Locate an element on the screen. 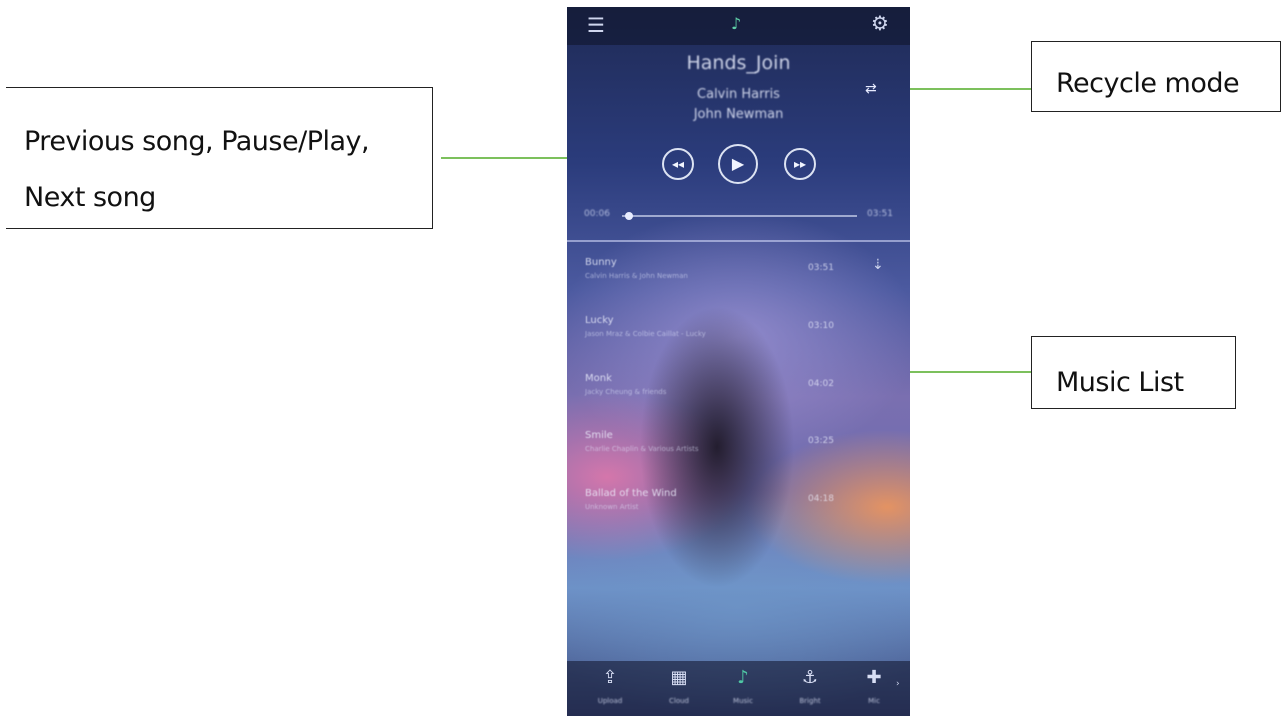 The height and width of the screenshot is (718, 1281). callout-list-text: Music List is located at coordinates (1120, 382).